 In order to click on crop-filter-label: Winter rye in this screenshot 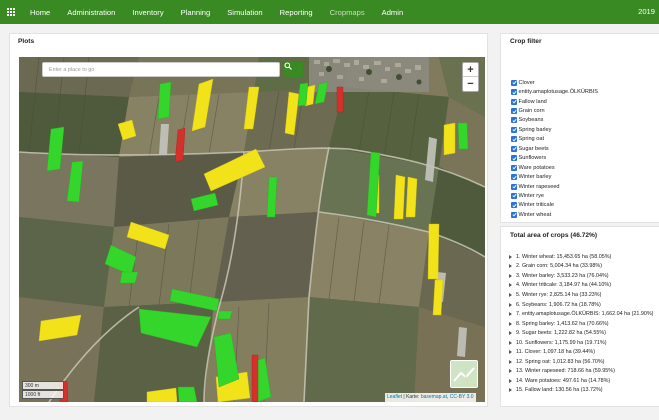, I will do `click(531, 195)`.